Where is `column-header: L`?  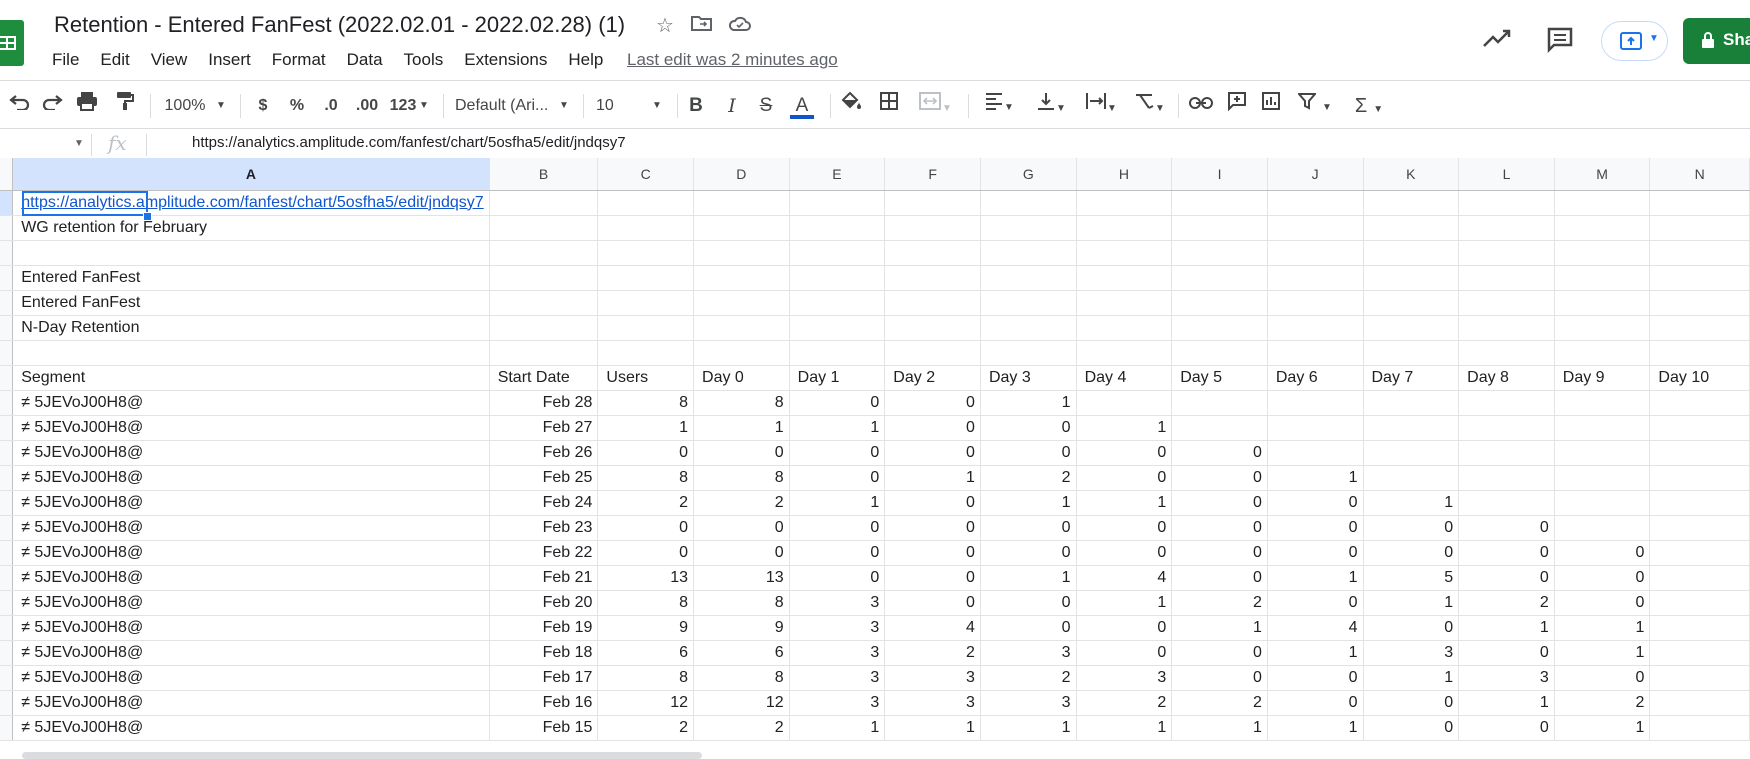 column-header: L is located at coordinates (1506, 174).